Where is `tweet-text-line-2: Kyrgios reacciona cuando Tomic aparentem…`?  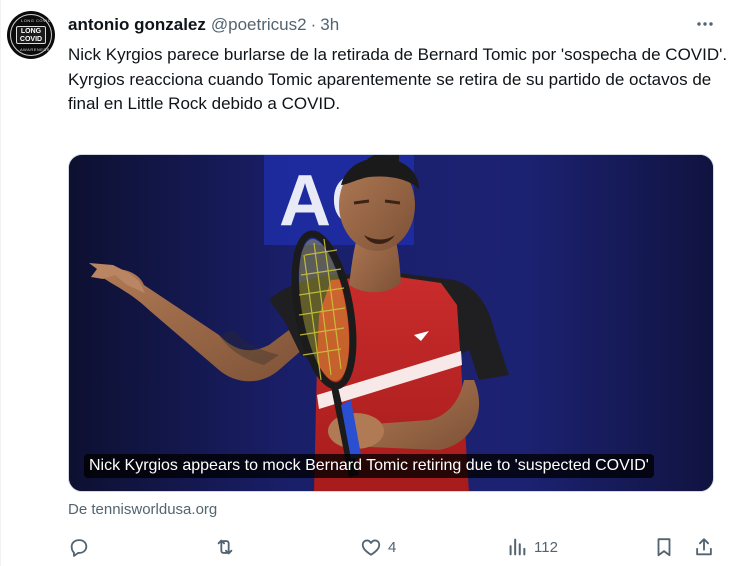
tweet-text-line-2: Kyrgios reacciona cuando Tomic aparentem… is located at coordinates (390, 91).